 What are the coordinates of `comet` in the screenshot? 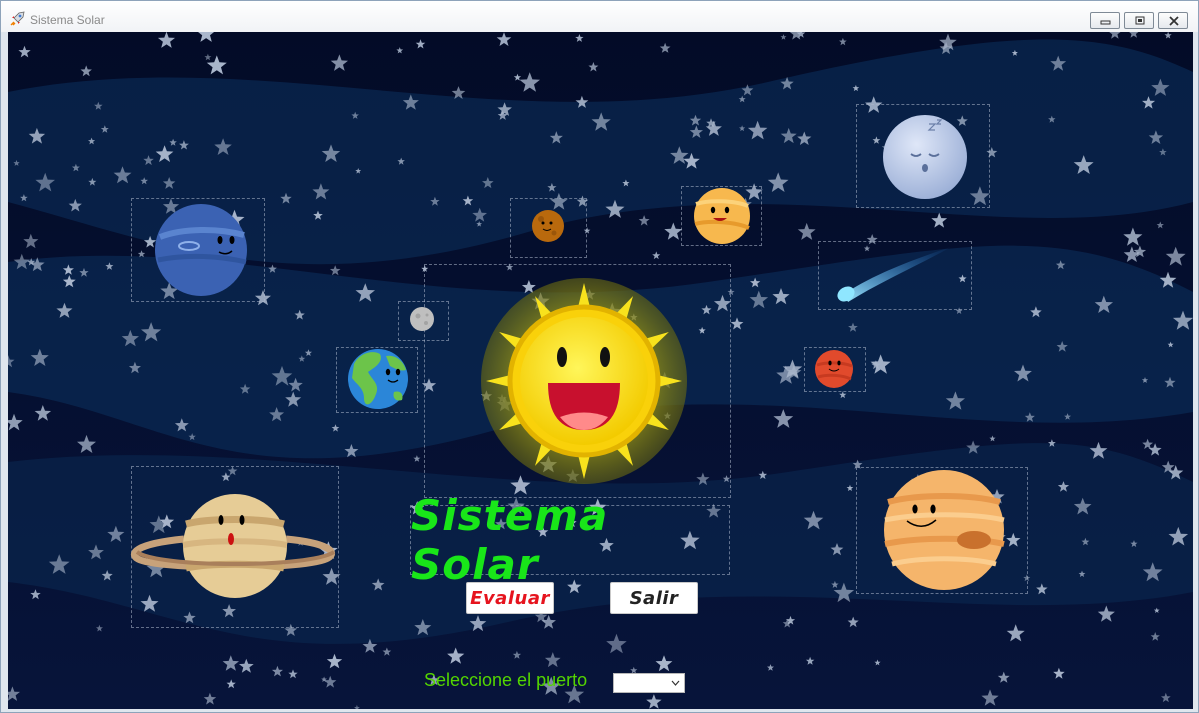 It's located at (894, 275).